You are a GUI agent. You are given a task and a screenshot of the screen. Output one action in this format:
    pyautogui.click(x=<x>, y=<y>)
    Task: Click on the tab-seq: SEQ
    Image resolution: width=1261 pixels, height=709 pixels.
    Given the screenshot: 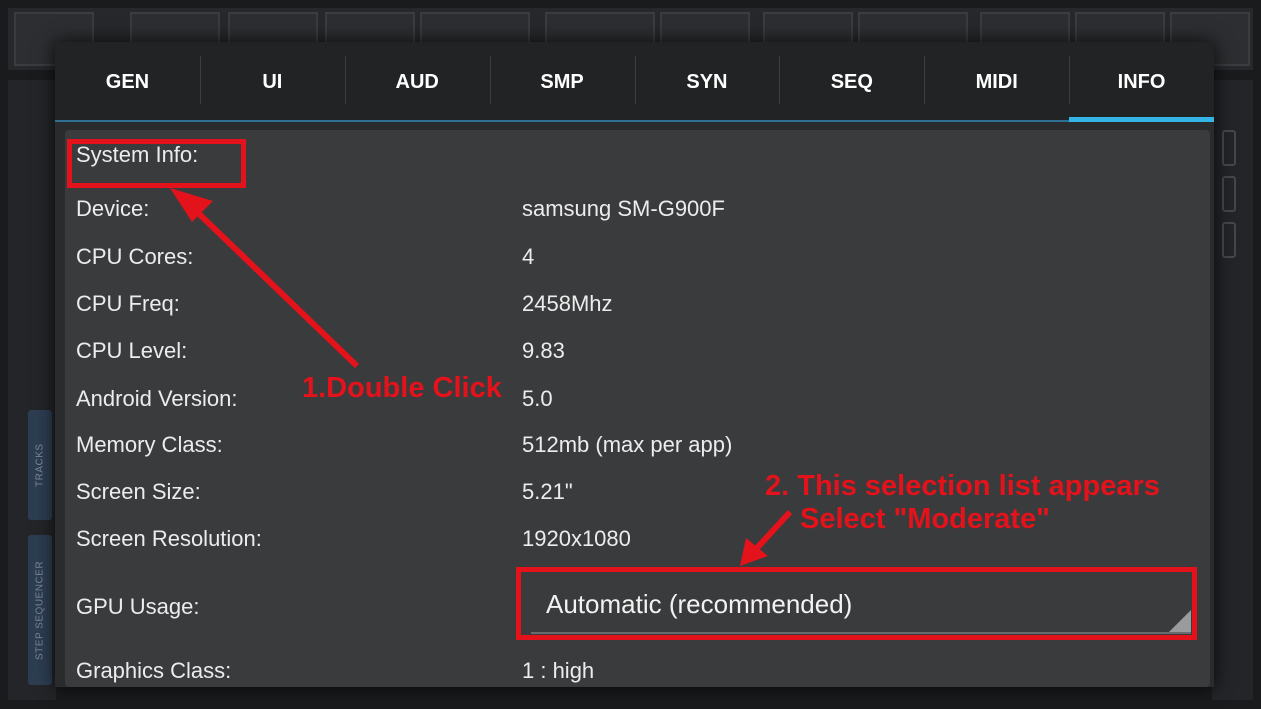 What is the action you would take?
    pyautogui.click(x=852, y=82)
    